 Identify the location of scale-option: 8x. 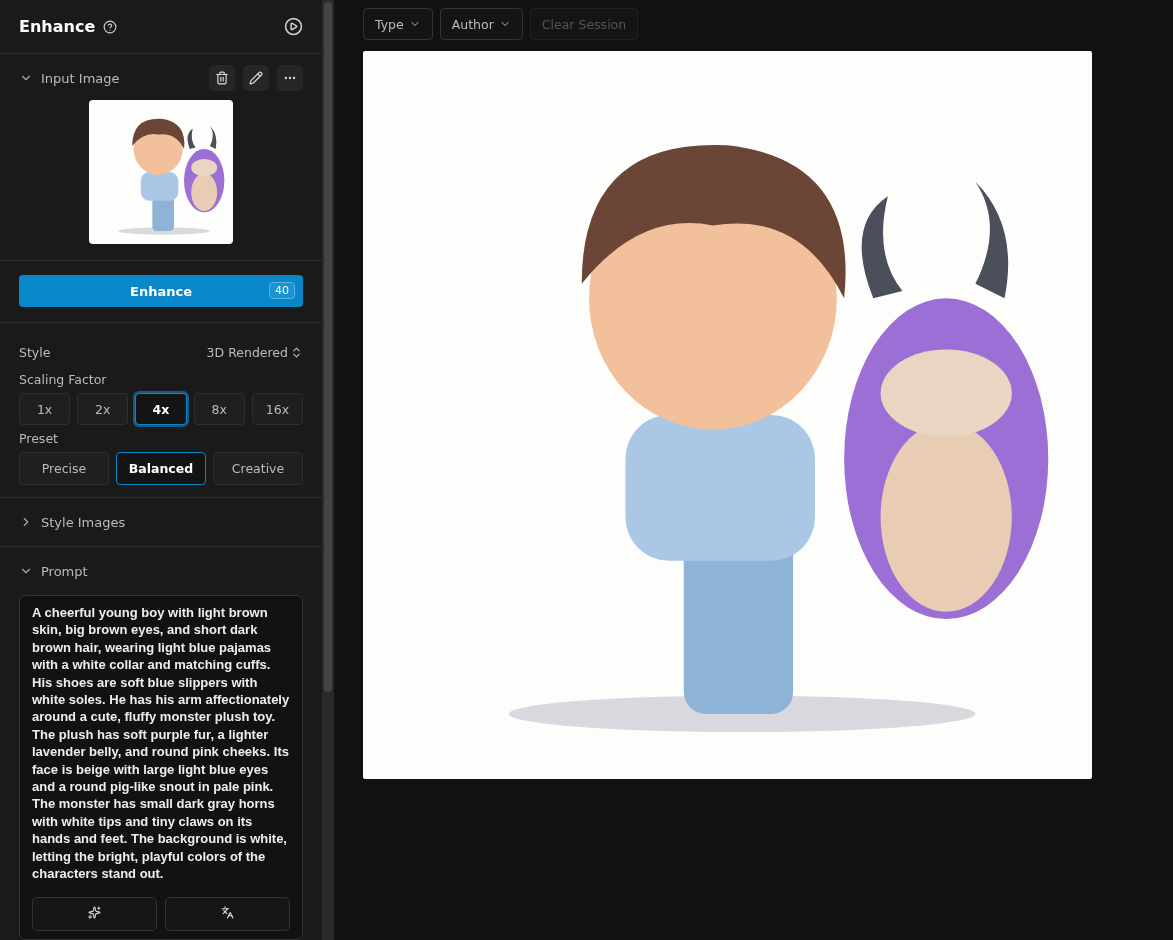
(219, 409).